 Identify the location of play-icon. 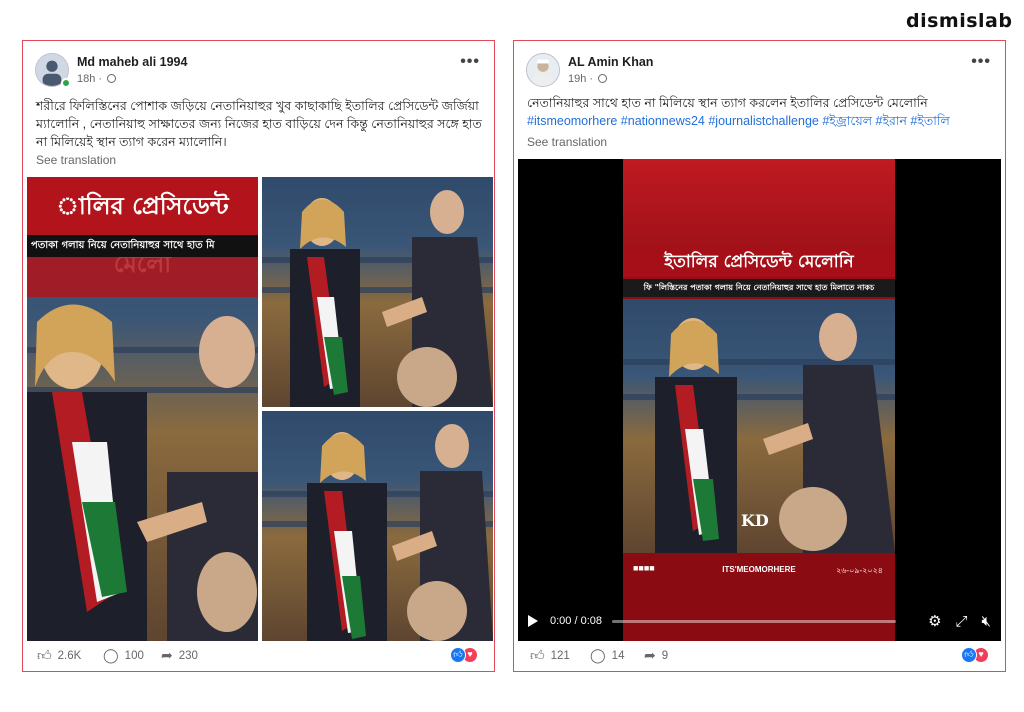
(533, 621).